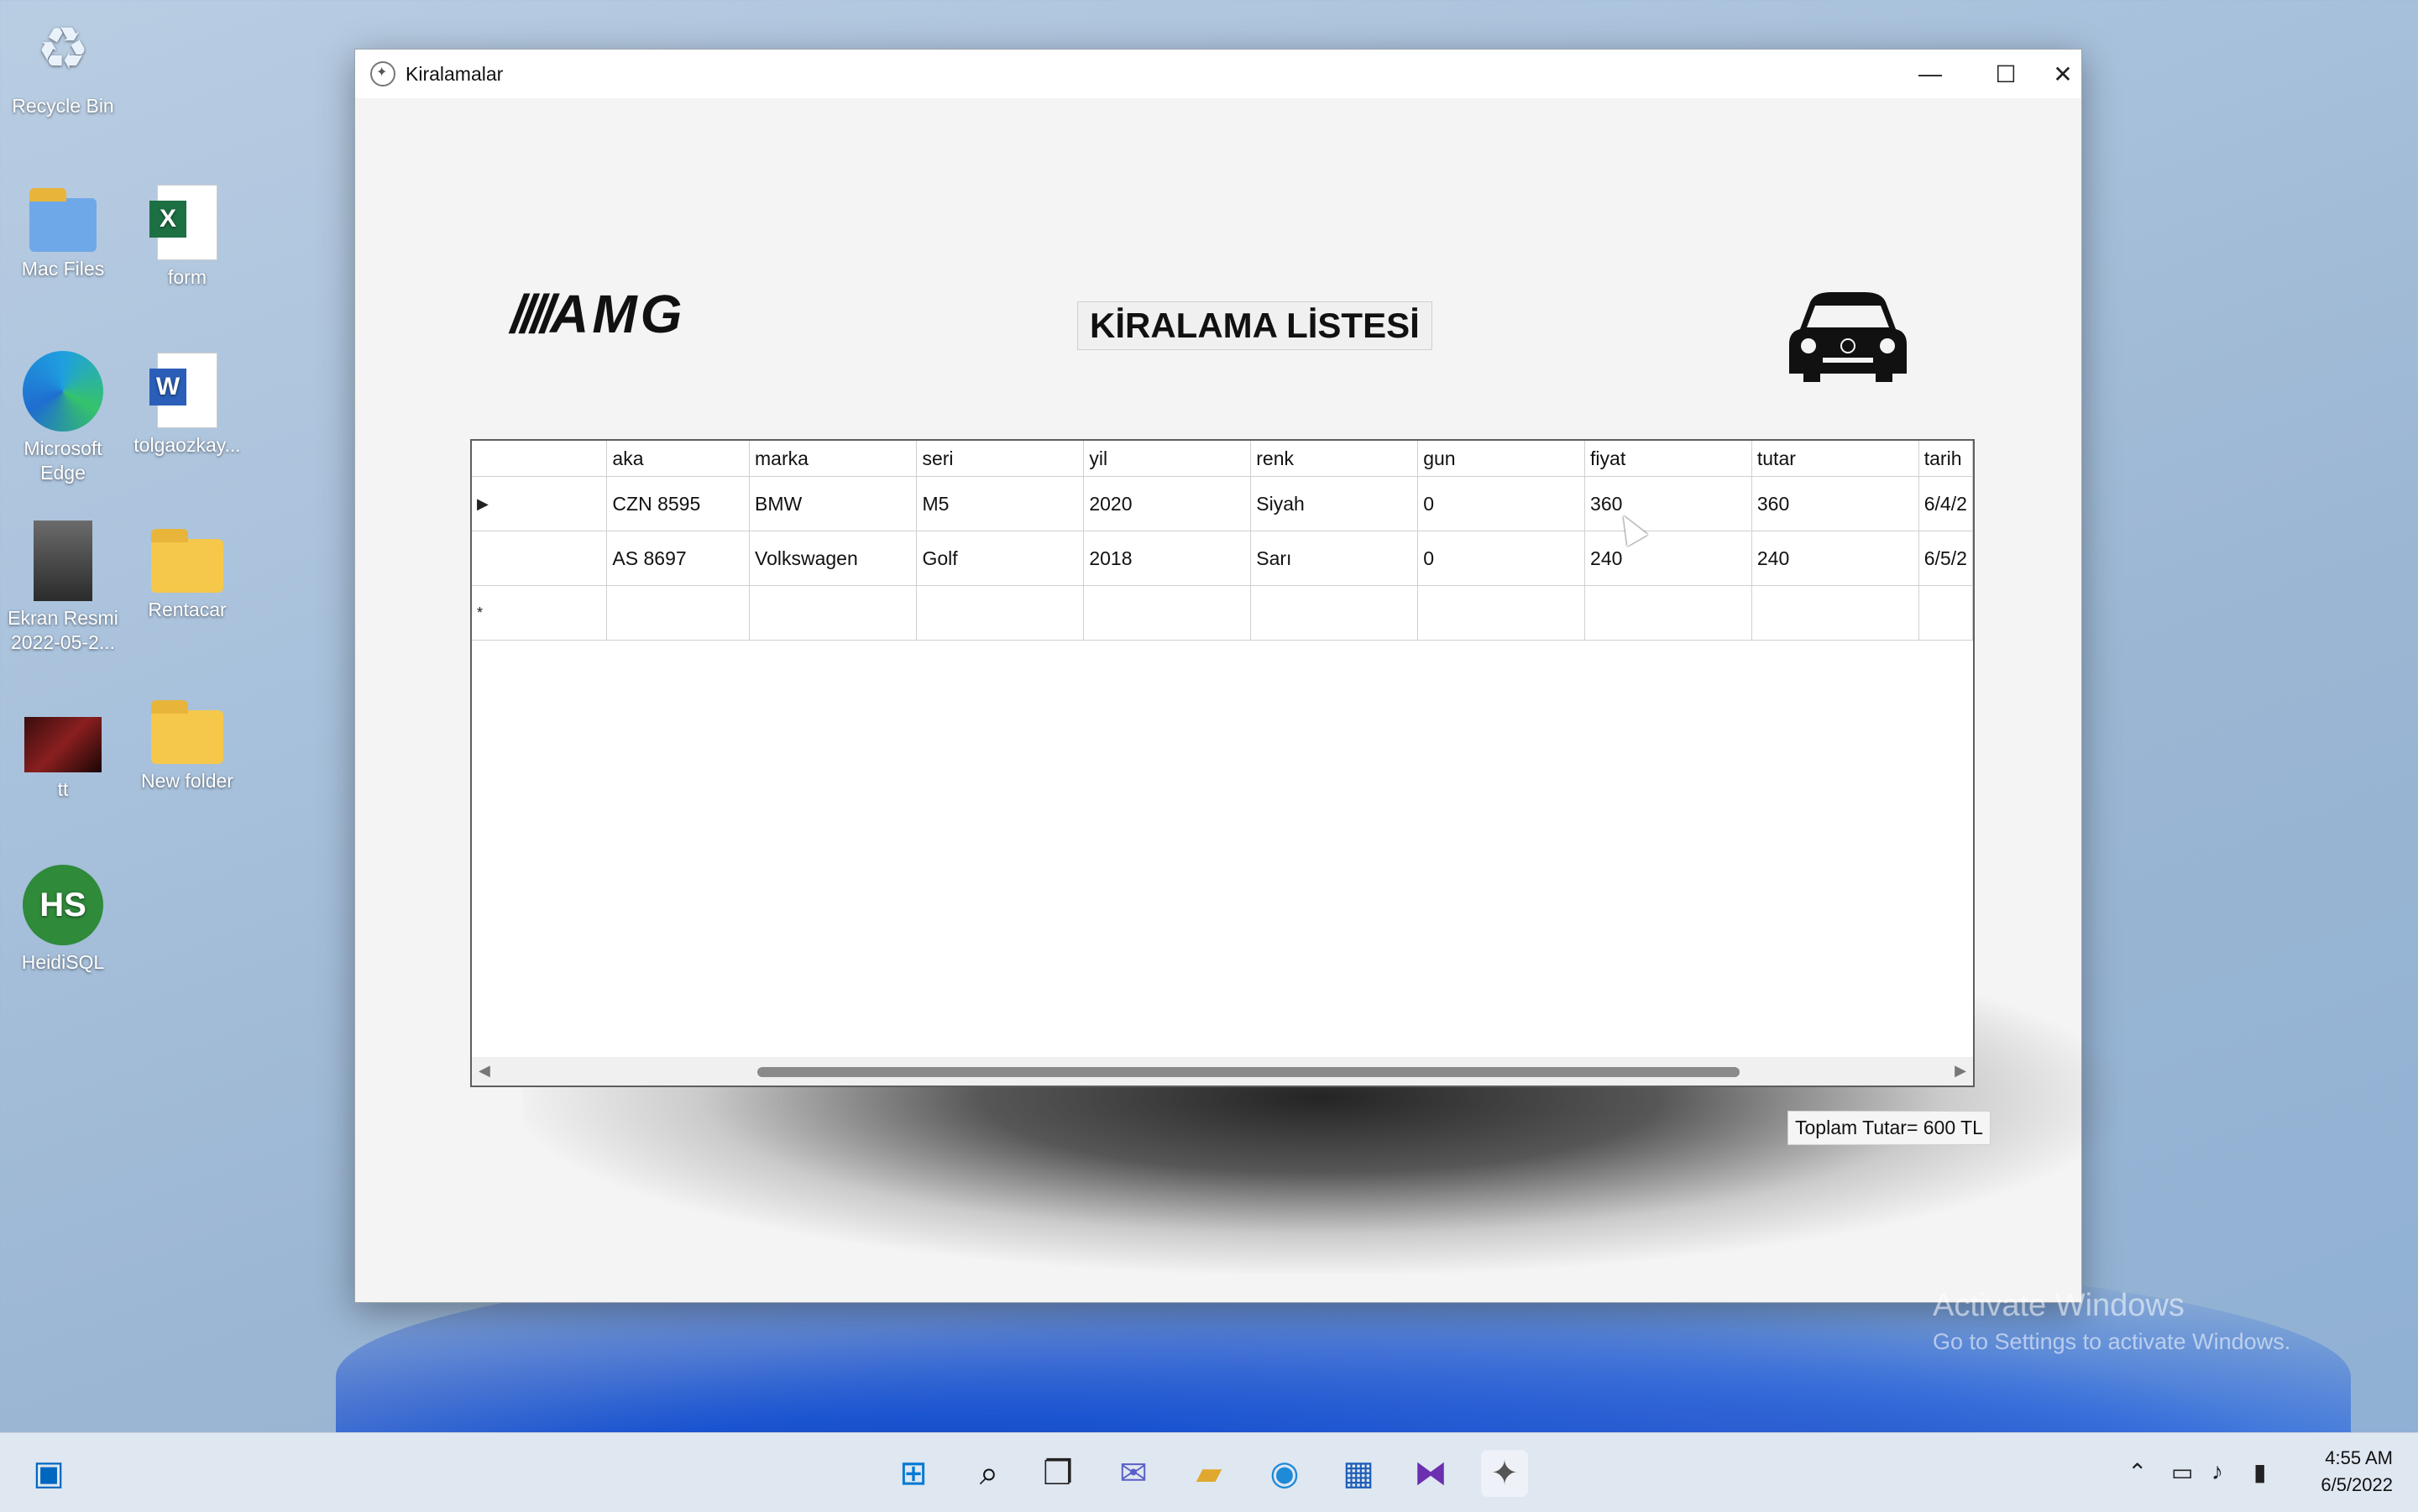  What do you see at coordinates (1930, 74) in the screenshot?
I see `minimize-button: —` at bounding box center [1930, 74].